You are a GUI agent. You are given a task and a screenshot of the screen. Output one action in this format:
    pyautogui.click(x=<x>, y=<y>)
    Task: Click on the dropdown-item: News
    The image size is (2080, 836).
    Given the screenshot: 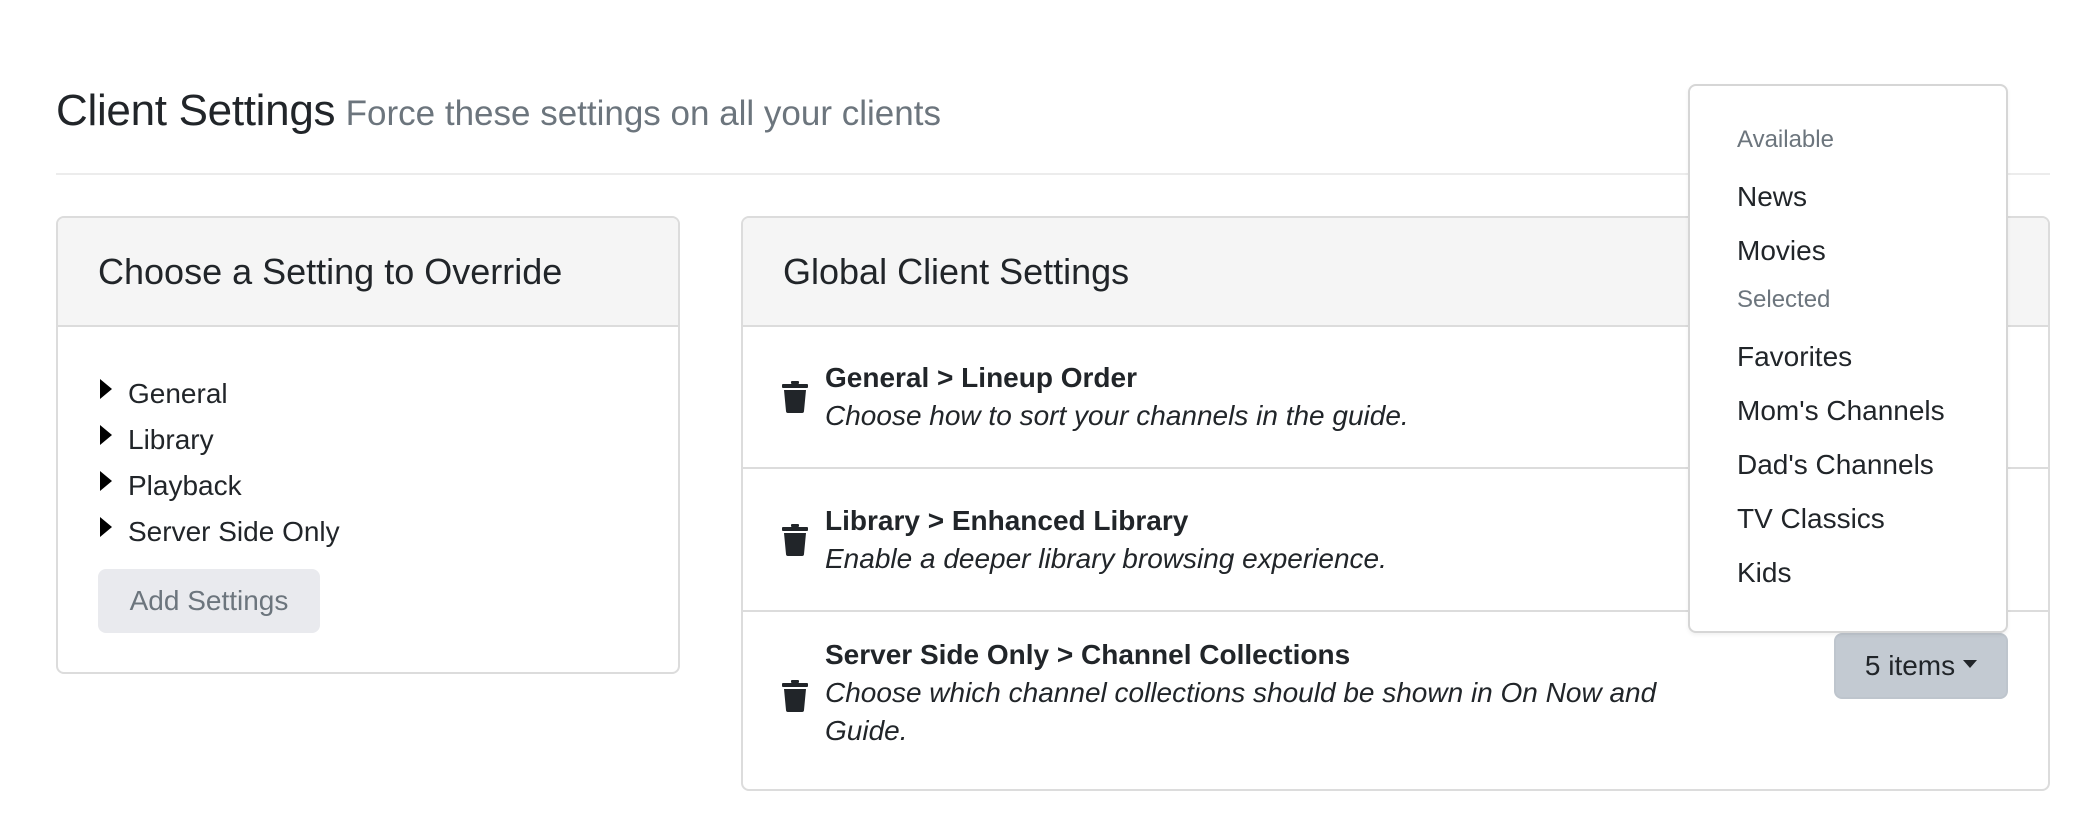 What is the action you would take?
    pyautogui.click(x=1848, y=197)
    